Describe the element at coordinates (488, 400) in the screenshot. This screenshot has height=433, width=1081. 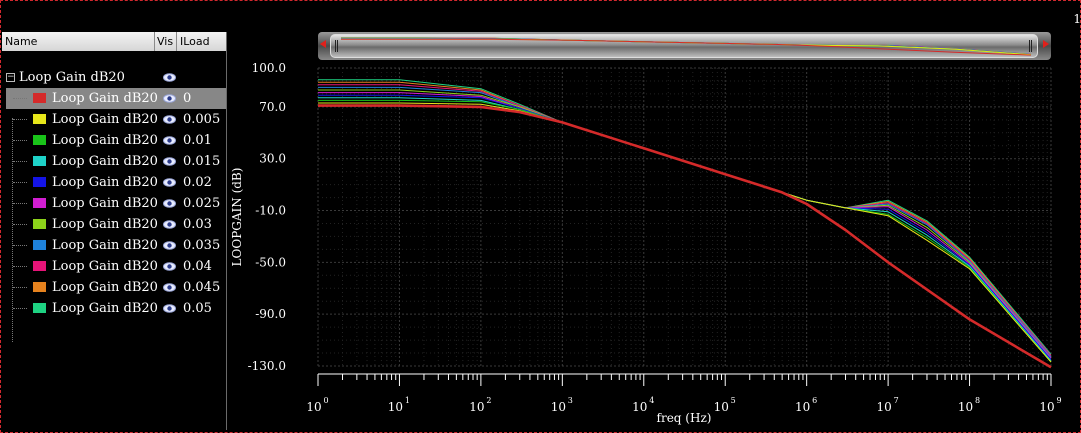
I see `x-tick-exponent: 2` at that location.